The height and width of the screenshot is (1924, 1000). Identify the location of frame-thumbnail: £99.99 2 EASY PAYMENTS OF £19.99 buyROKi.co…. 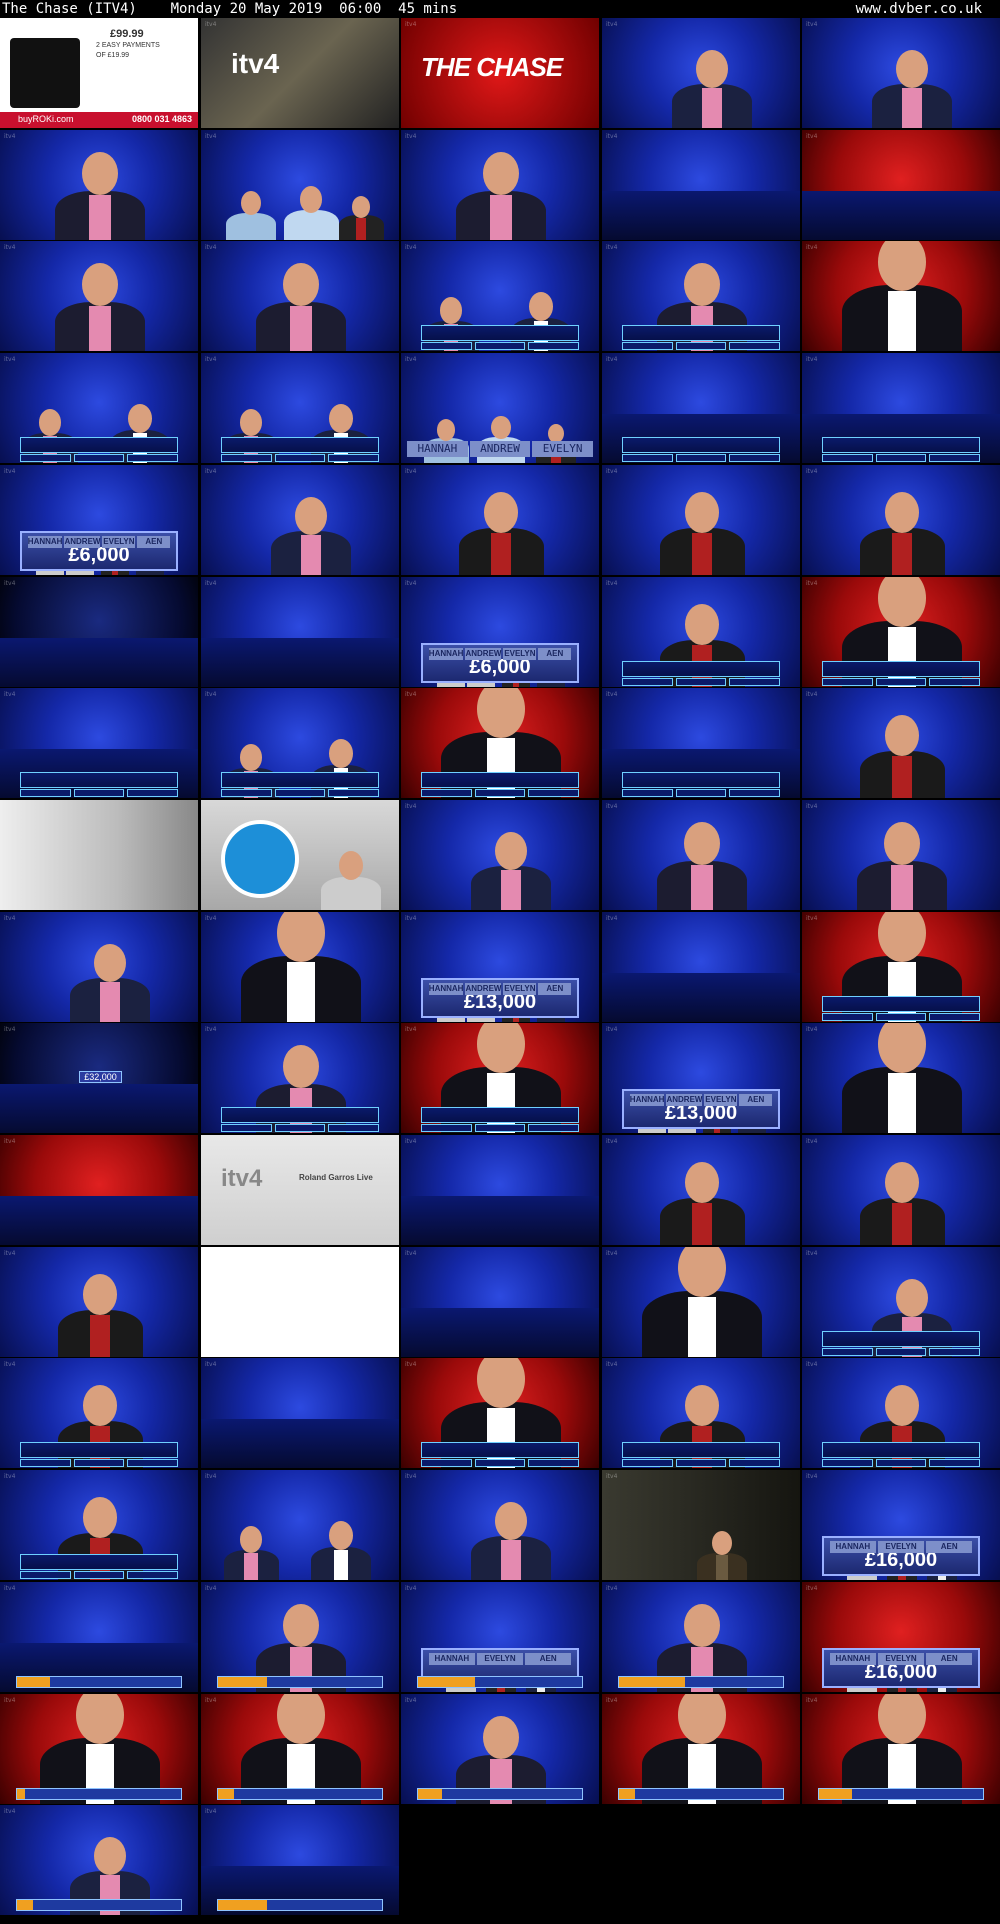
(99, 73).